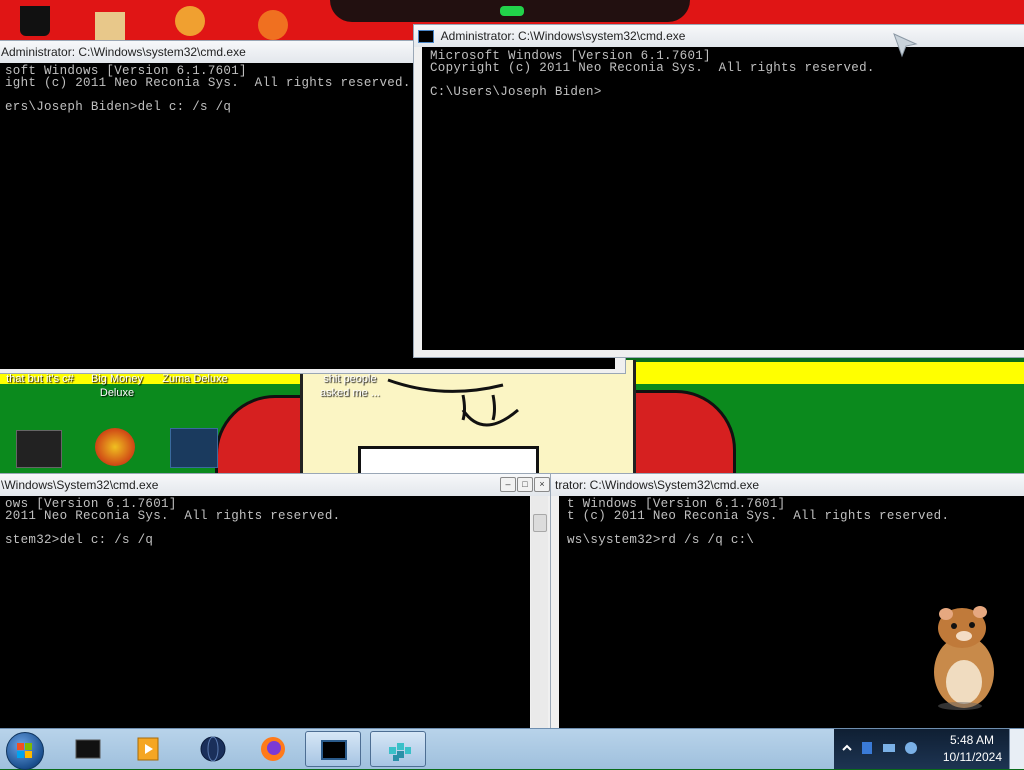  I want to click on taskbar-item-firefox, so click(273, 749).